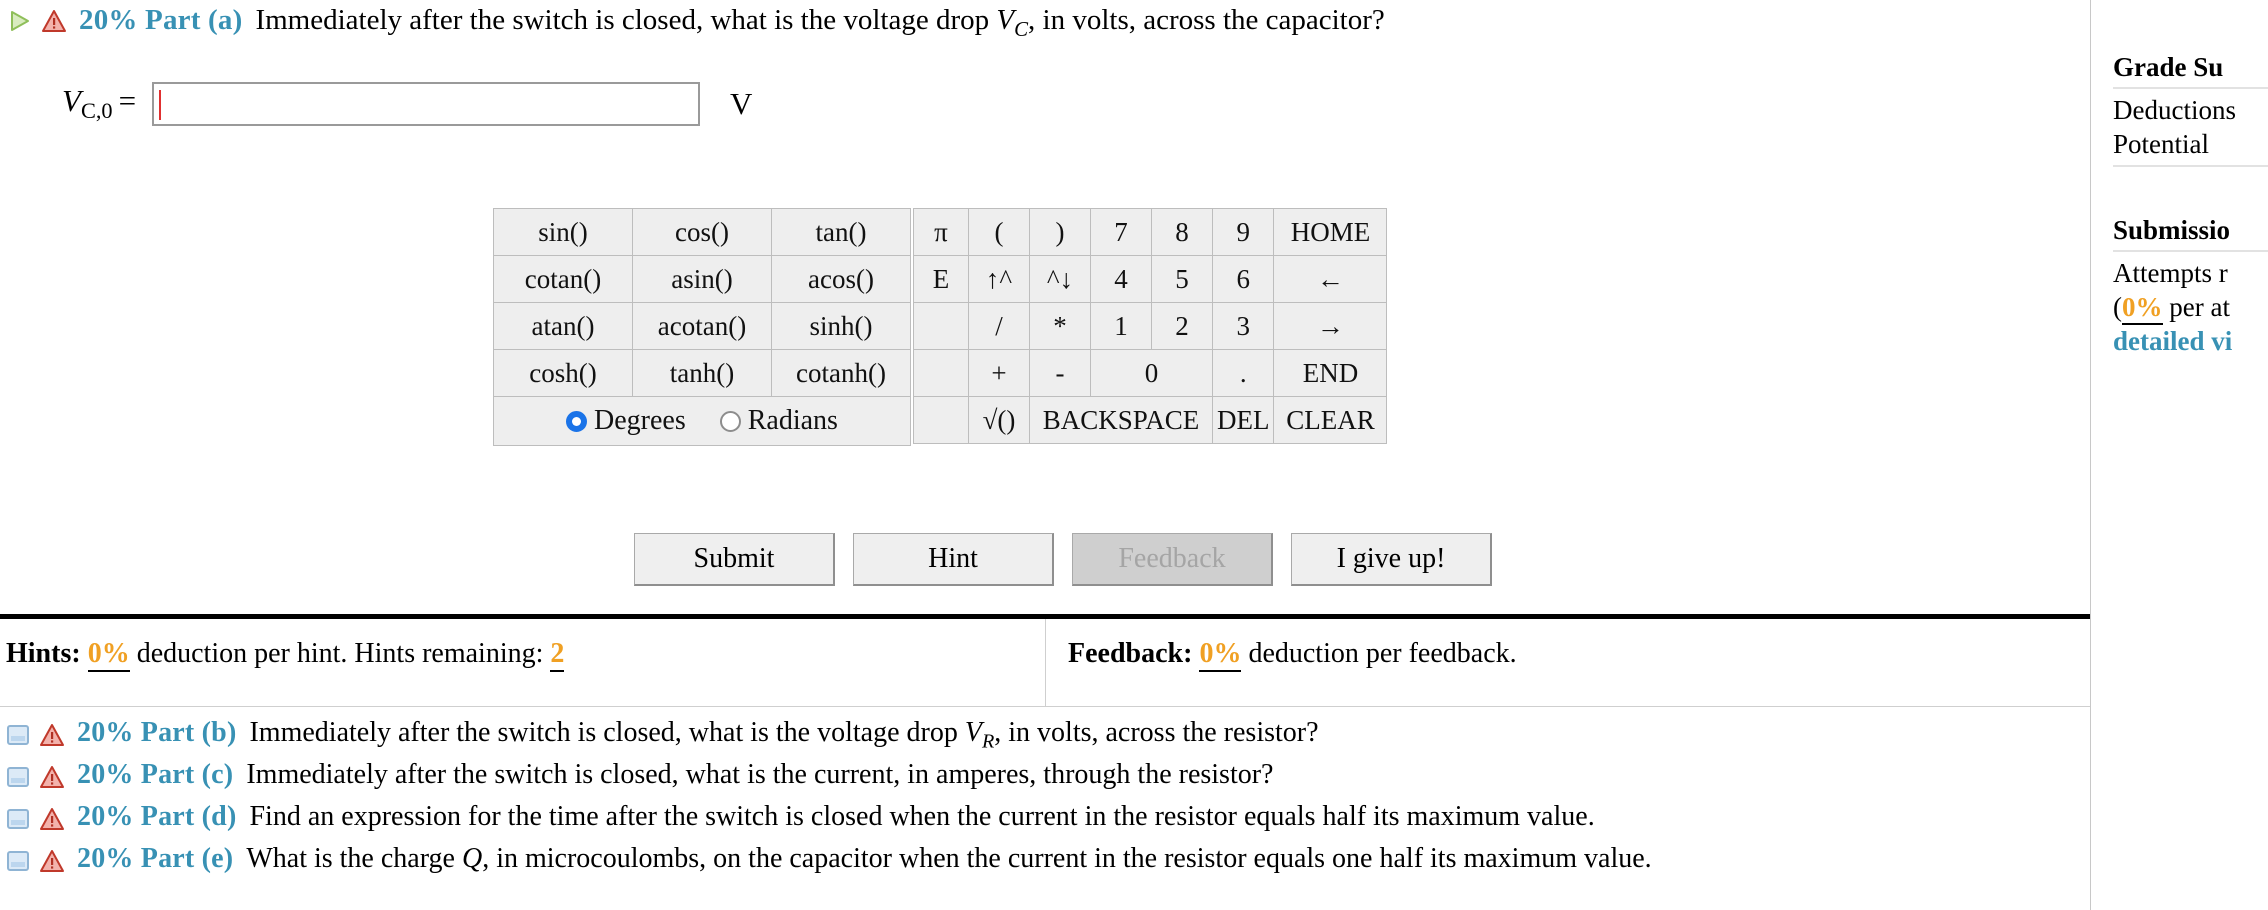 The image size is (2268, 910). Describe the element at coordinates (1243, 420) in the screenshot. I see `calc-key-del: DEL` at that location.